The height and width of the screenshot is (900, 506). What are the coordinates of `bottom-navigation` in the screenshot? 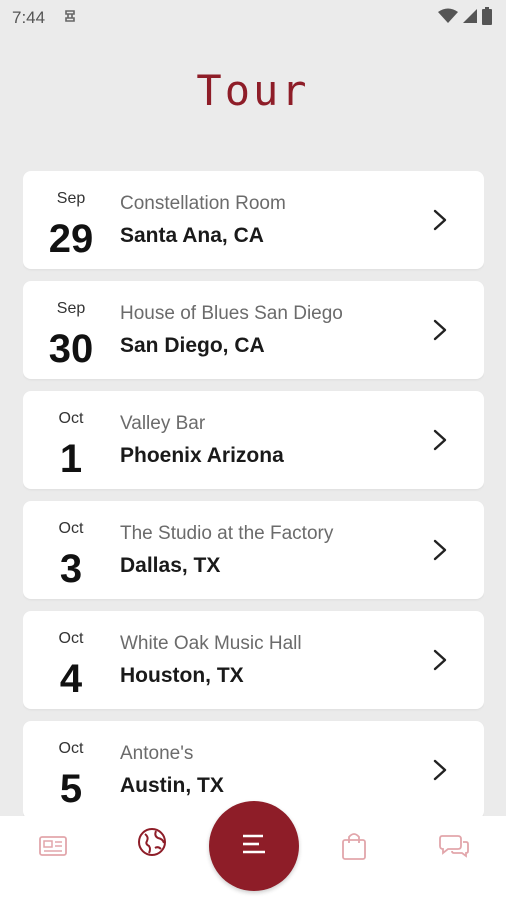 It's located at (253, 850).